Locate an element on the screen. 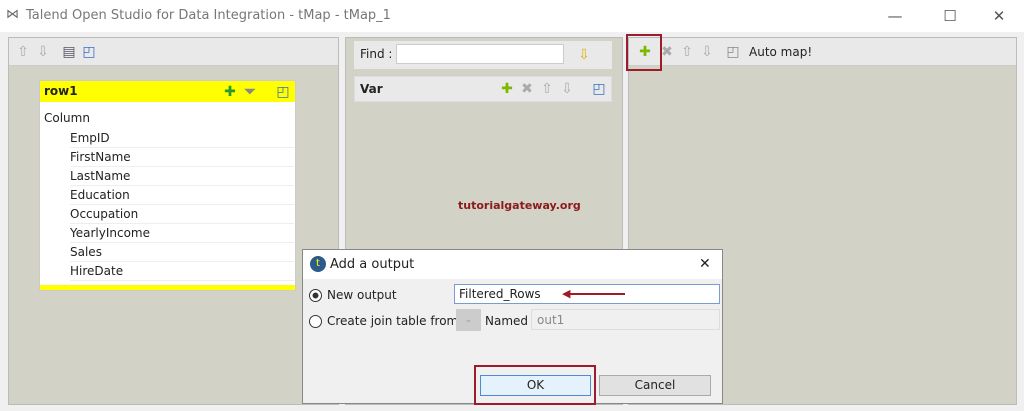 The height and width of the screenshot is (411, 1024). column-row: FirstName is located at coordinates (182, 157).